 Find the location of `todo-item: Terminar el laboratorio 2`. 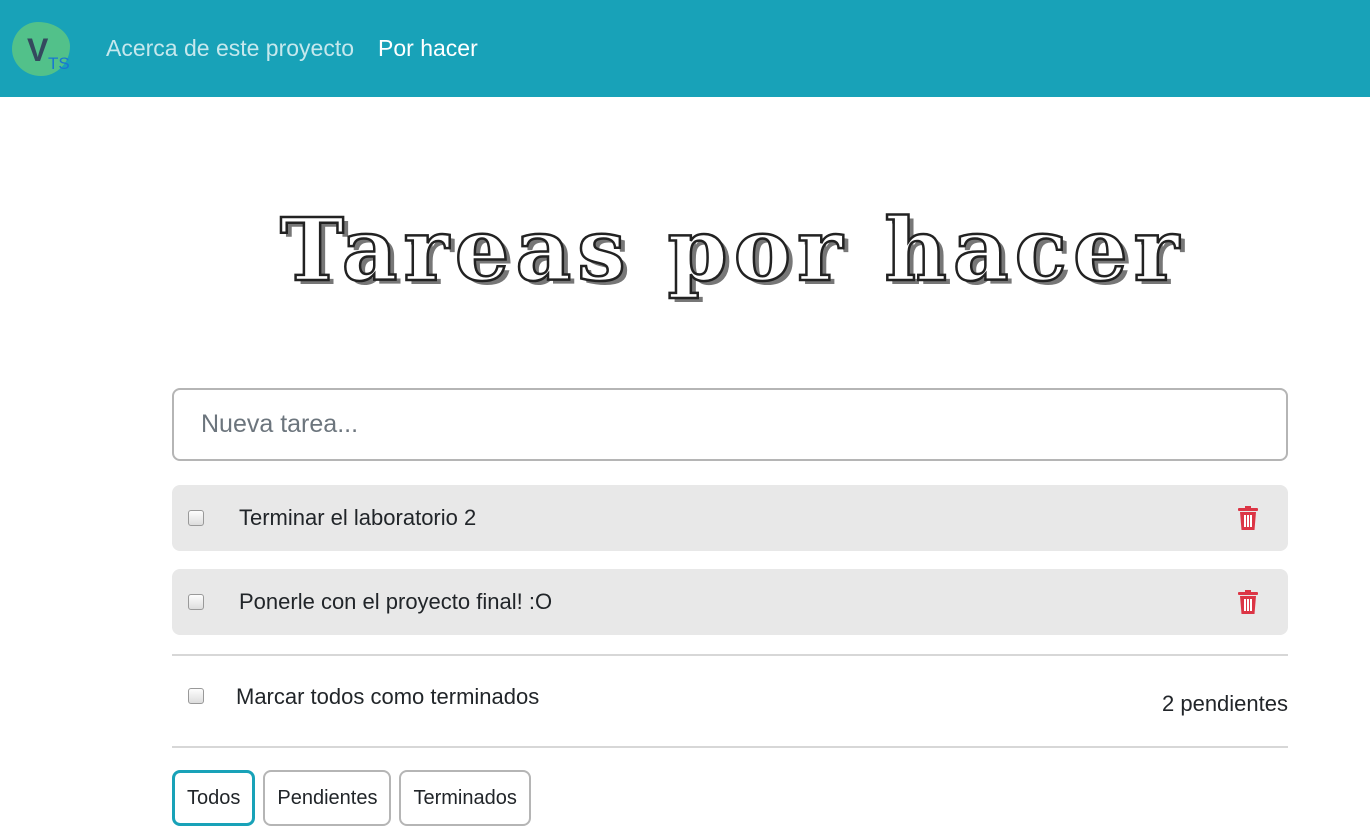

todo-item: Terminar el laboratorio 2 is located at coordinates (730, 518).